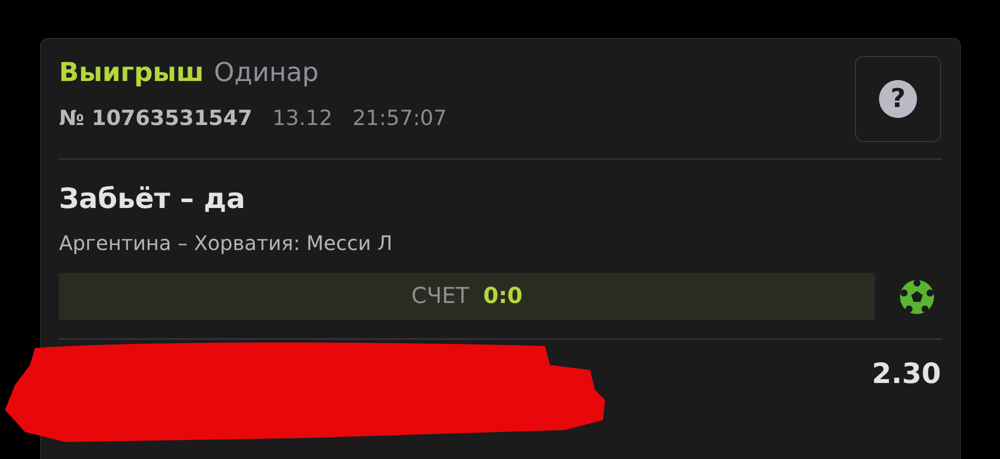 This screenshot has height=459, width=1000. Describe the element at coordinates (906, 374) in the screenshot. I see `odds-value: 2.30` at that location.